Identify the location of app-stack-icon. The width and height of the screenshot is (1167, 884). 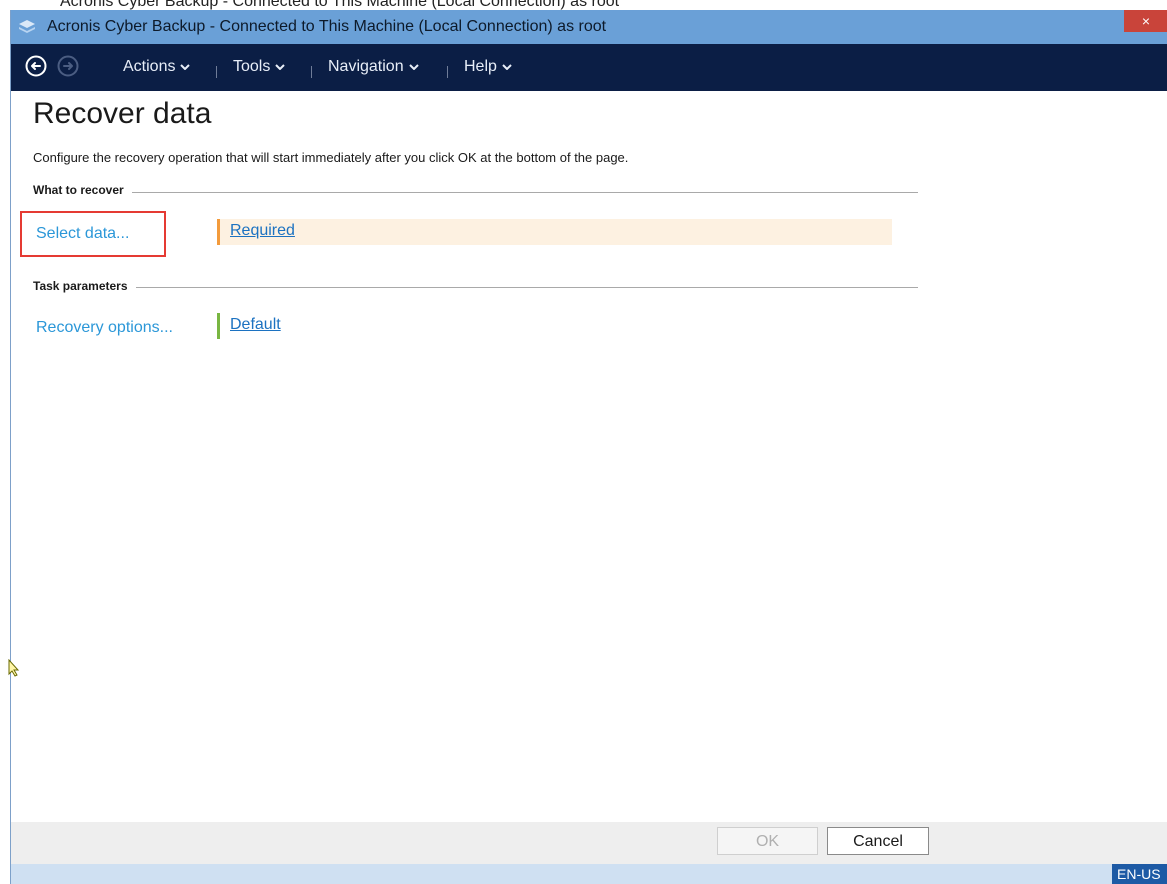
(27, 26).